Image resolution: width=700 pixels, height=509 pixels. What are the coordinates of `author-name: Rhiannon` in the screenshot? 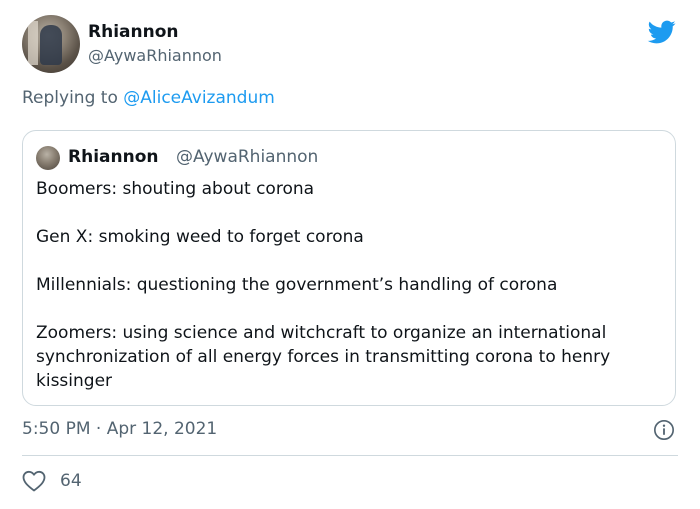 It's located at (133, 32).